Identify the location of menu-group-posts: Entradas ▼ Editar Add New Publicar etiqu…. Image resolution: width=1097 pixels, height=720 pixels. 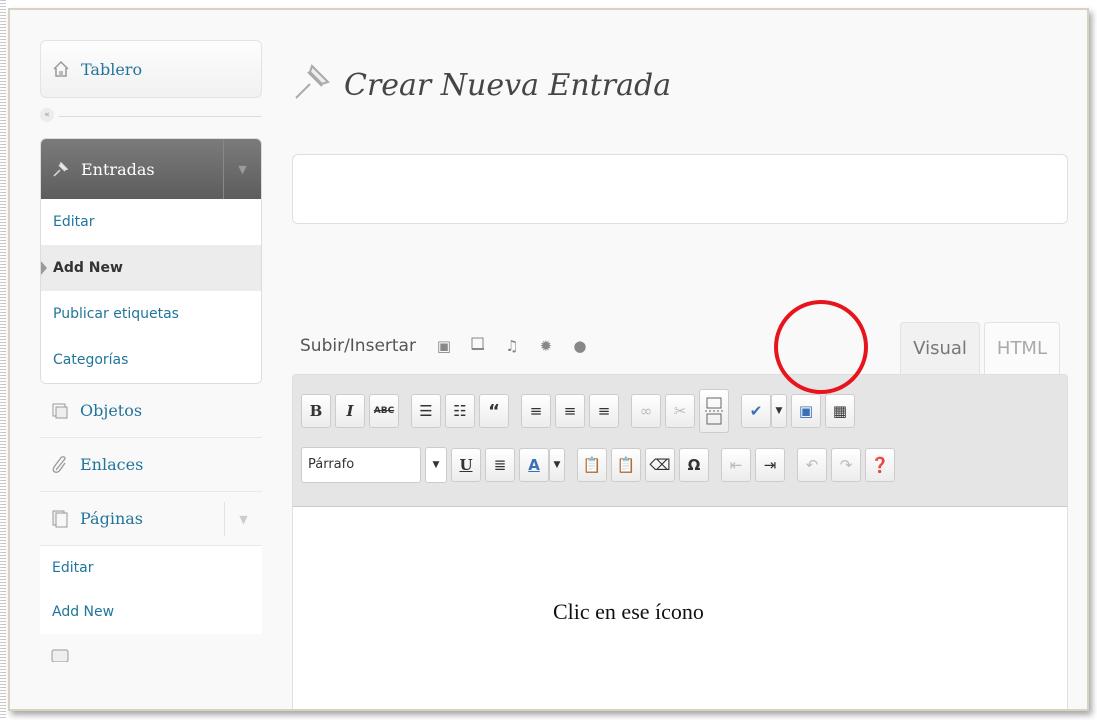
(151, 261).